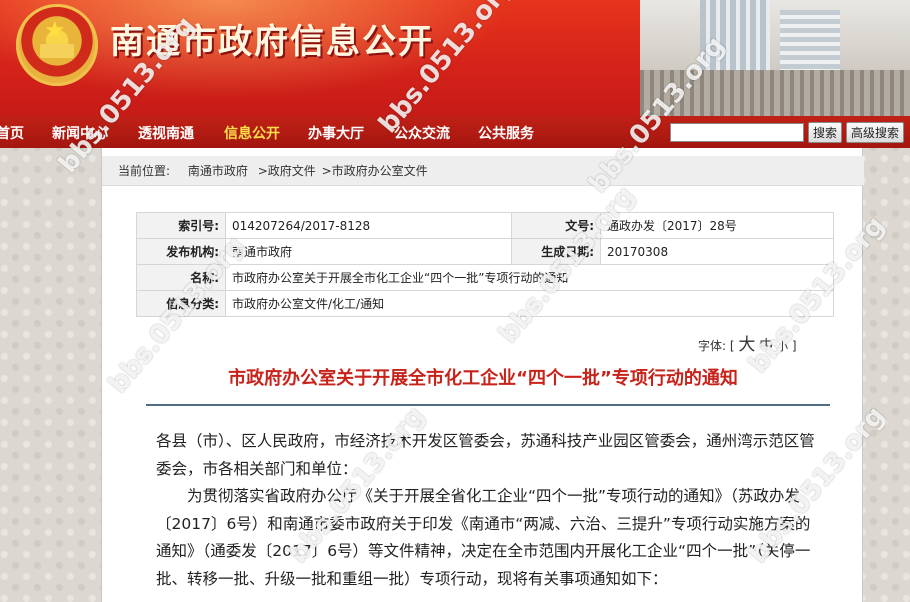  What do you see at coordinates (483, 171) in the screenshot?
I see `breadcrumb: 当前位置: 南通市政府 >政府文件 >市政府办公室文件` at bounding box center [483, 171].